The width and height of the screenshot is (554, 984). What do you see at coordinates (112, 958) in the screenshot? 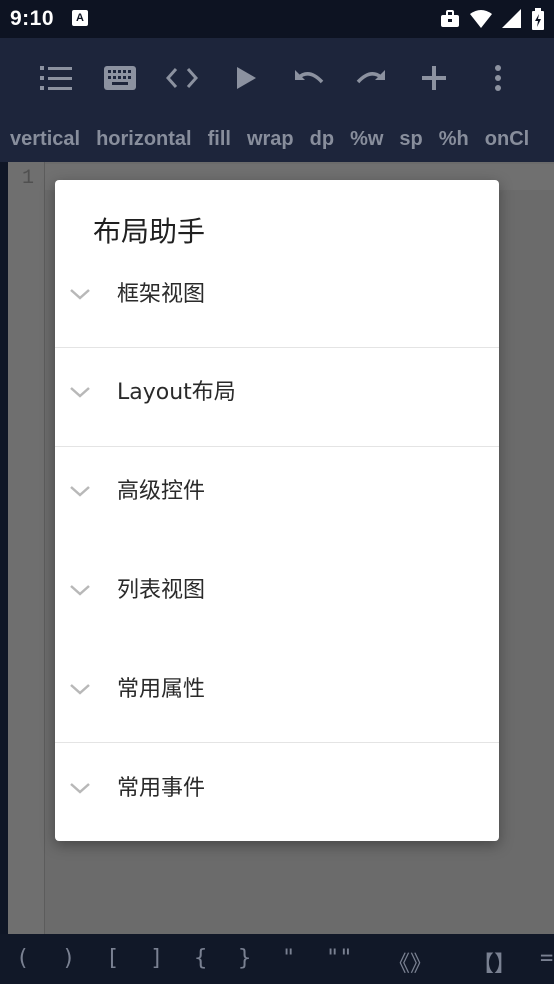
I see `symbol-key: [` at bounding box center [112, 958].